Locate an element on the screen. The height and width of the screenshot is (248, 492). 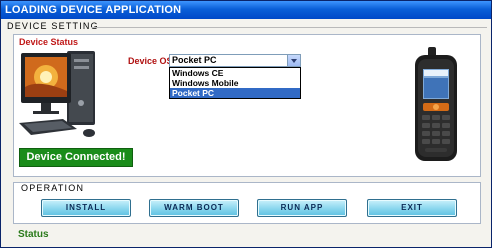
os-option-windows-mobile: Windows Mobile is located at coordinates (235, 83).